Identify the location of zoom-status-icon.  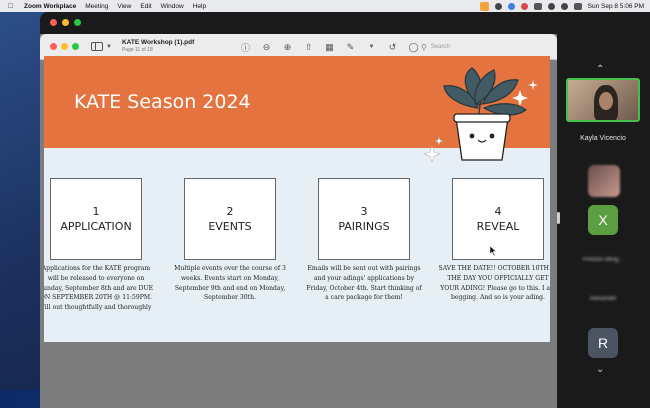
(484, 6).